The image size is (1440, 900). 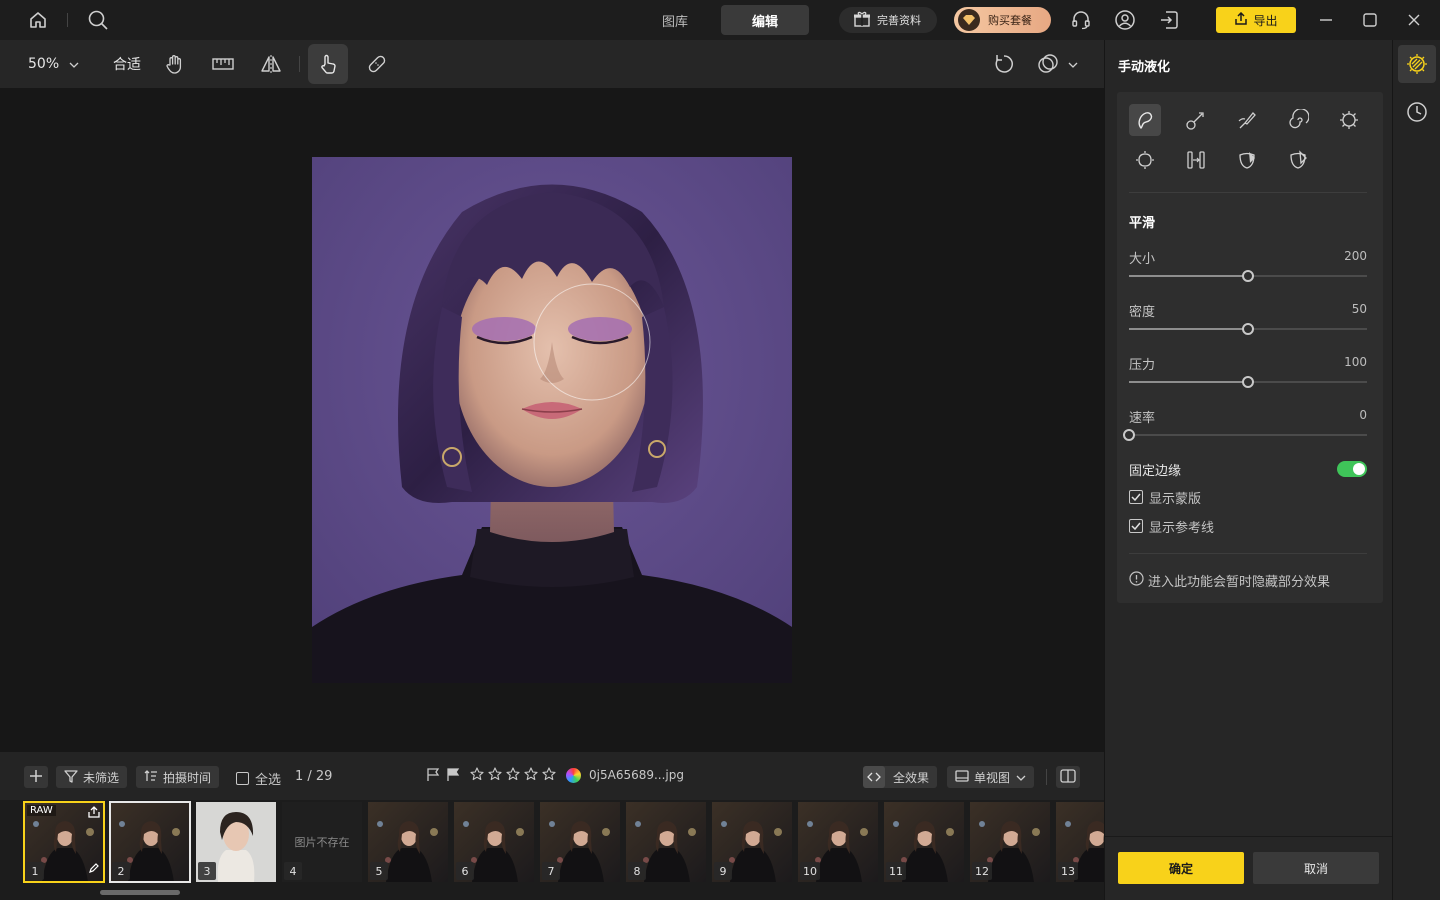 What do you see at coordinates (675, 20) in the screenshot?
I see `tab-library: 图库` at bounding box center [675, 20].